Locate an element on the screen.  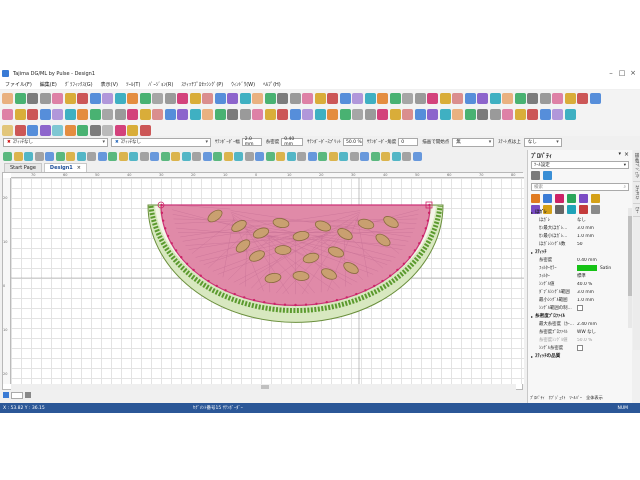
border-width-input: 2.0 mm is located at coordinates (251, 142).